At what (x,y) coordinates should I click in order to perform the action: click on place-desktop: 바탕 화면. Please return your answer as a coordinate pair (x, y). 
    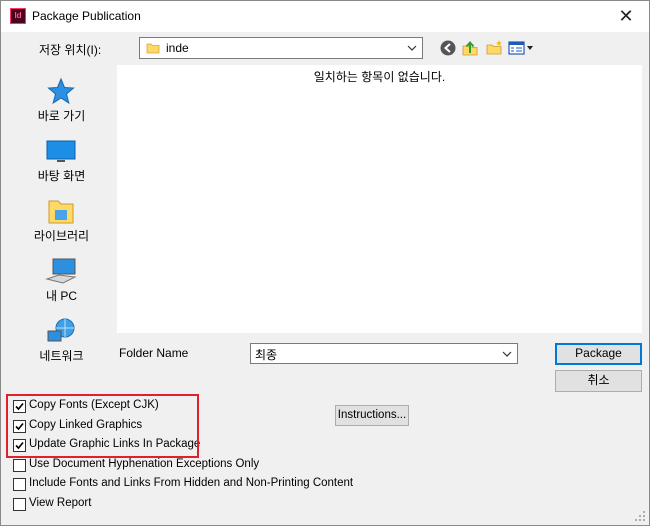
    Looking at the image, I should click on (61, 158).